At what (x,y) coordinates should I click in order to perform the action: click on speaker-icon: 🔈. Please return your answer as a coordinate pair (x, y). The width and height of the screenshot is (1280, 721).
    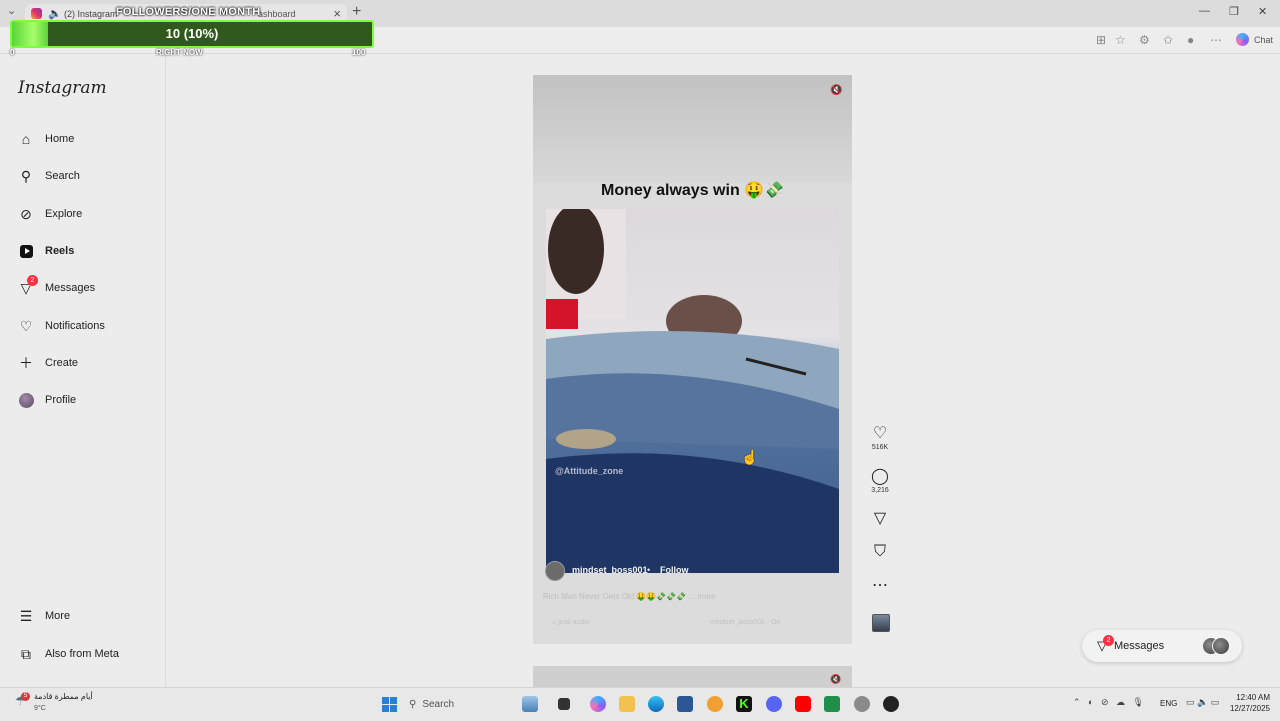
    Looking at the image, I should click on (55, 13).